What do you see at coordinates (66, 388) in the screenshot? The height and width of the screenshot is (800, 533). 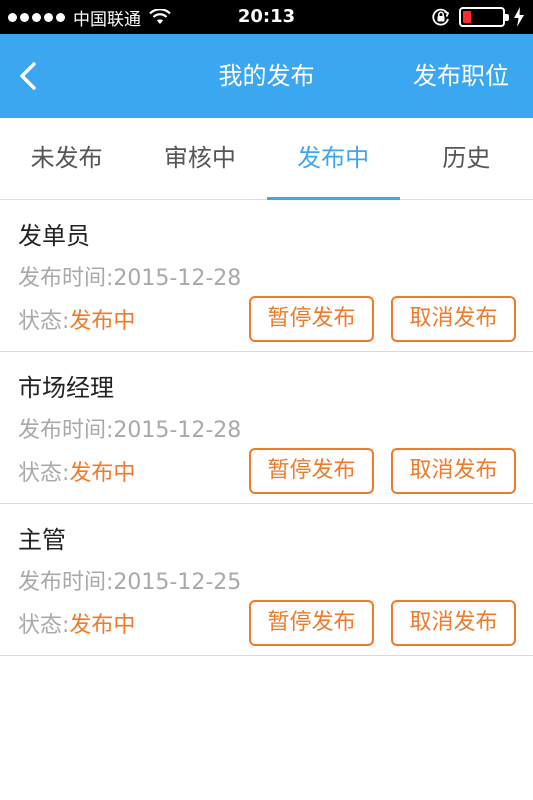 I see `job-title: 市场经理` at bounding box center [66, 388].